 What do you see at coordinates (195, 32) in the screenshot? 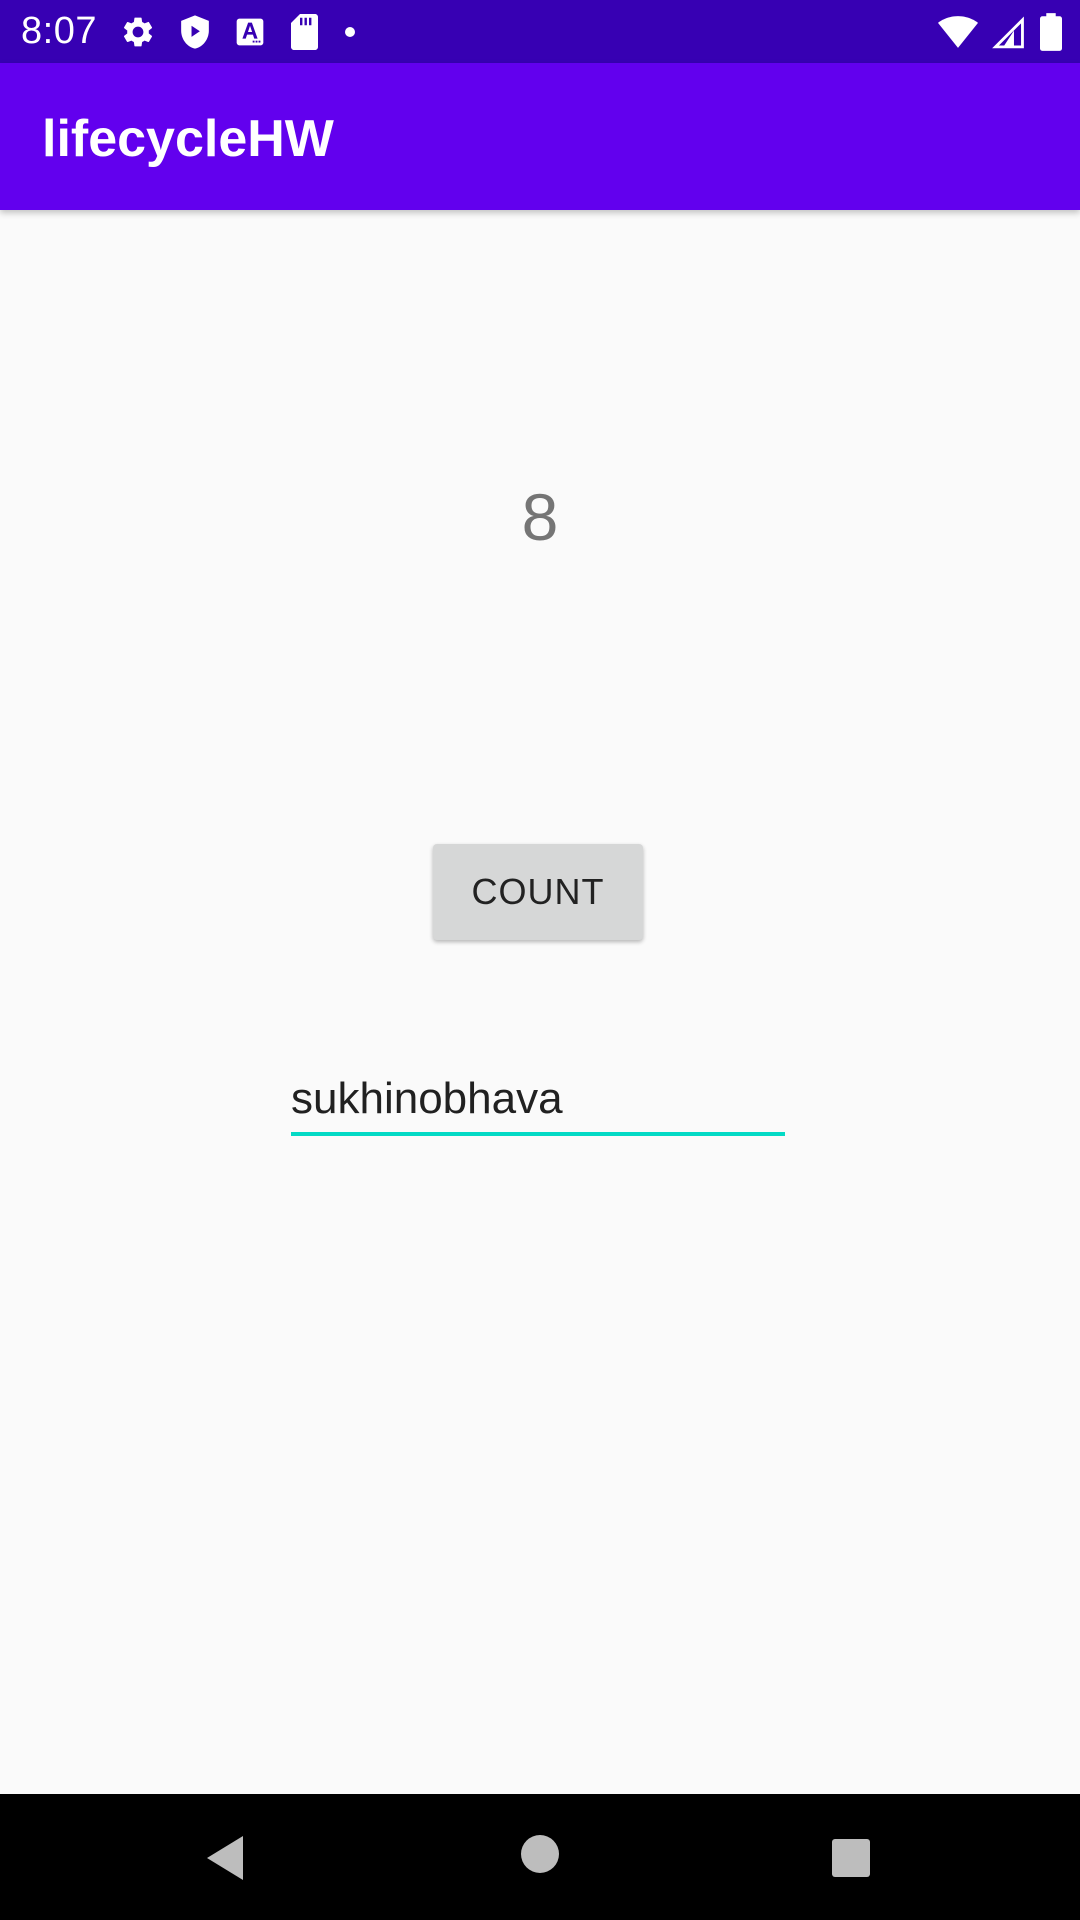
I see `shield-play-icon` at bounding box center [195, 32].